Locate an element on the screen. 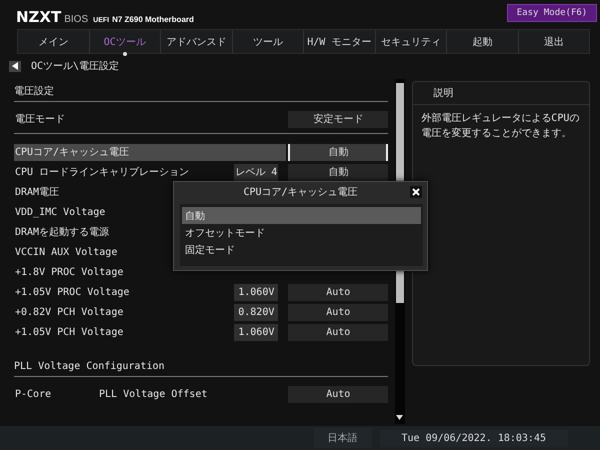 Image resolution: width=600 pixels, height=450 pixels. scroll-down-icon is located at coordinates (400, 417).